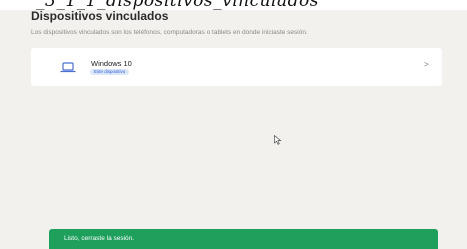 This screenshot has width=467, height=249. Describe the element at coordinates (243, 239) in the screenshot. I see `toast-notification: Listo, cerraste la sesión.` at that location.